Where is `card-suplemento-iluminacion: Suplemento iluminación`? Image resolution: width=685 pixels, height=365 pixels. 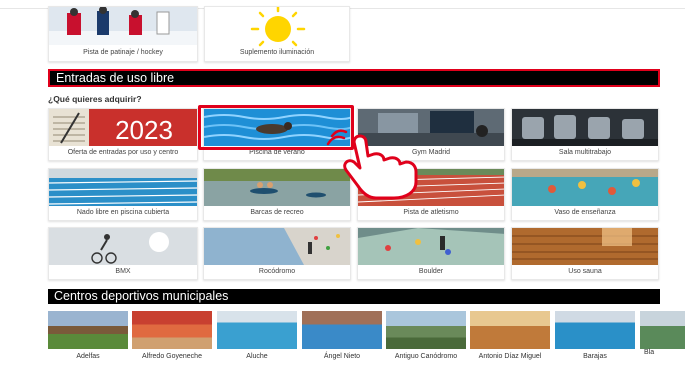
card-suplemento-iluminacion: Suplemento iluminación is located at coordinates (277, 34).